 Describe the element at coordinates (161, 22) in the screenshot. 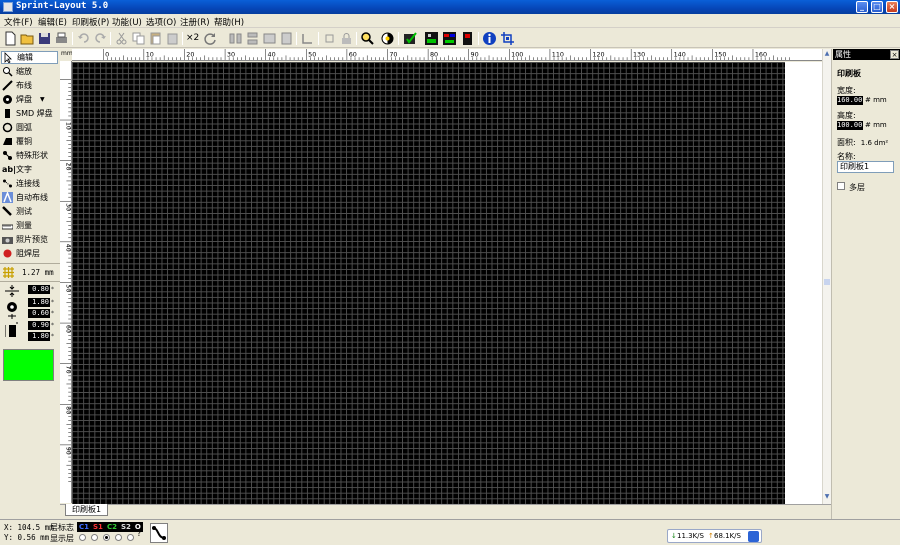

I see `menu-options: 选项(O)` at that location.